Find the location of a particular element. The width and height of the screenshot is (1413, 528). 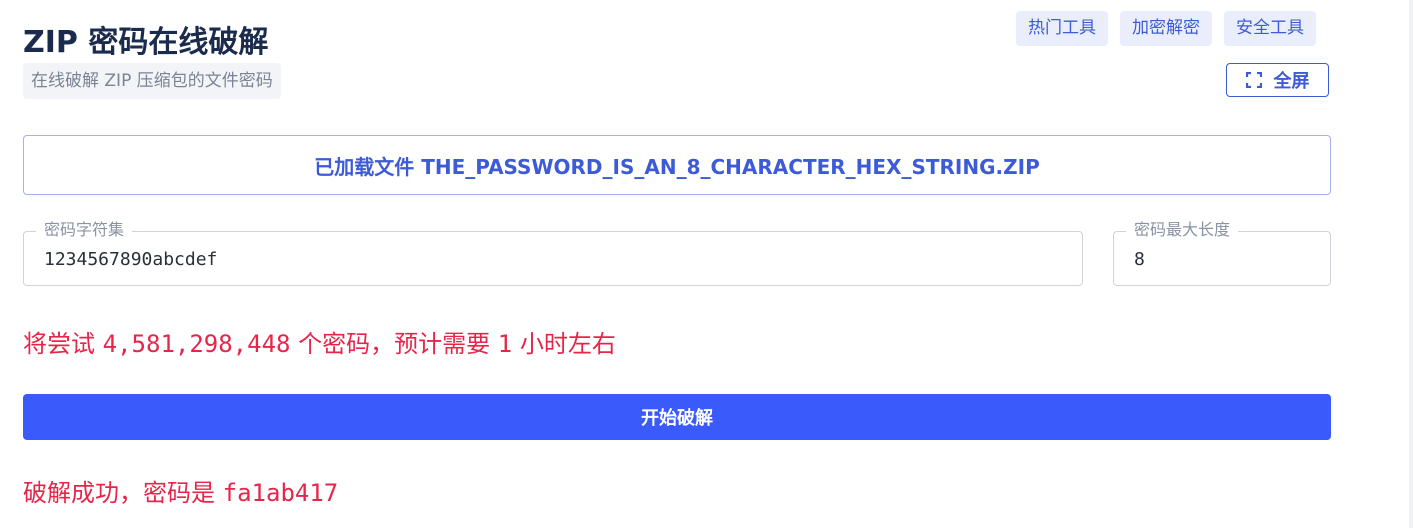

charset-field: 密码字符集 is located at coordinates (553, 253).